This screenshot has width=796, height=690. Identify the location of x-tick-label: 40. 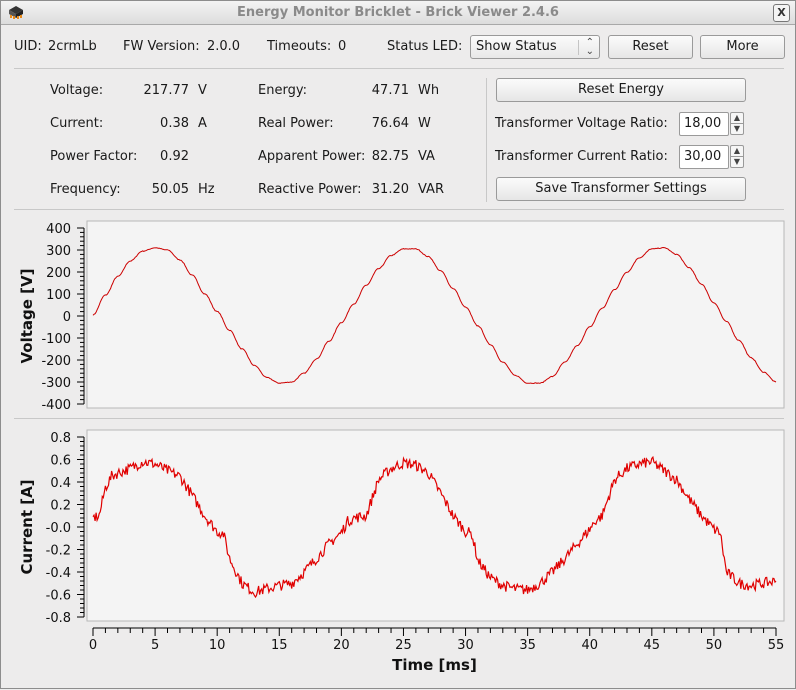
(589, 645).